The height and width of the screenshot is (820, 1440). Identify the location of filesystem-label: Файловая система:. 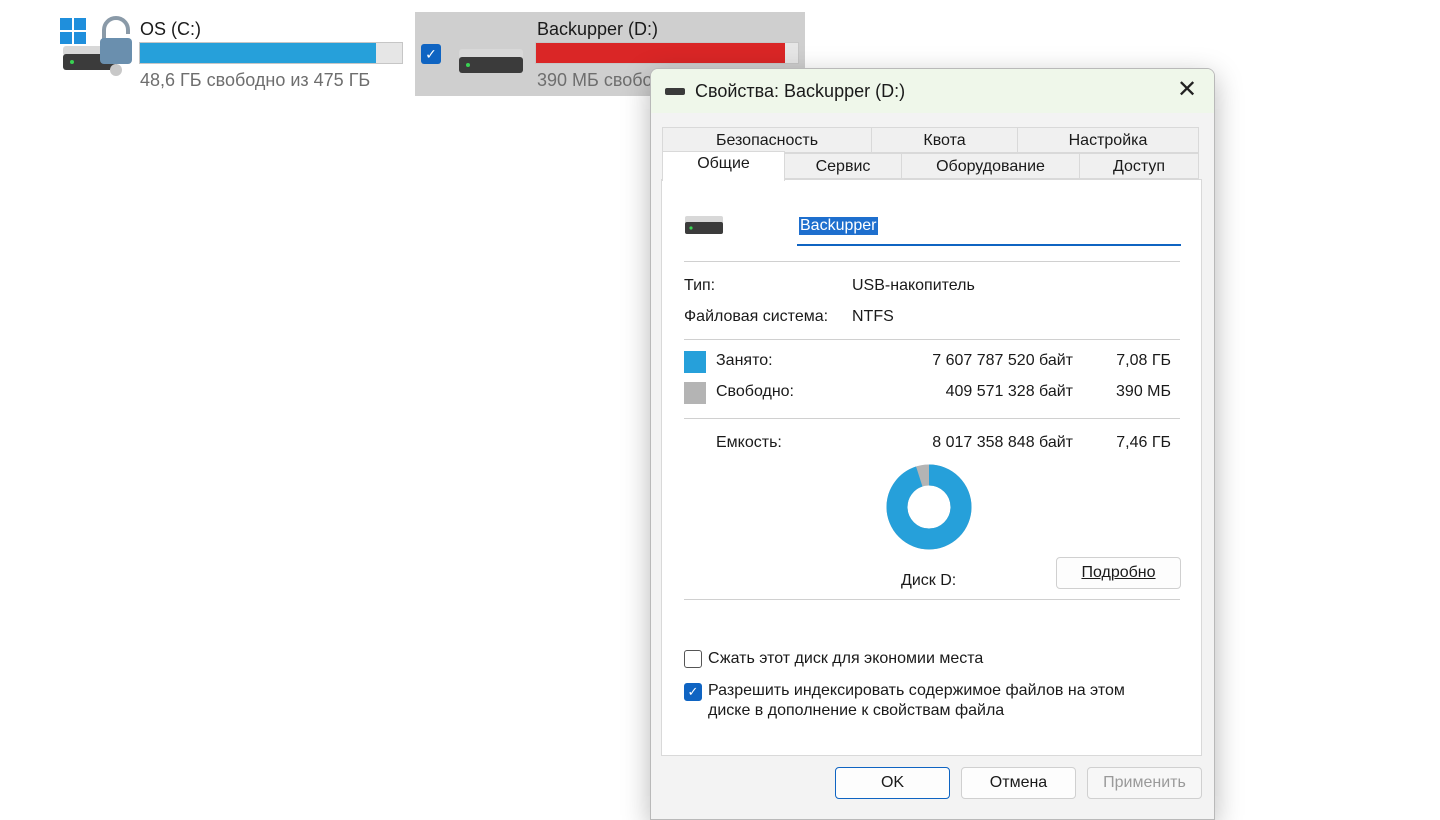
(756, 316).